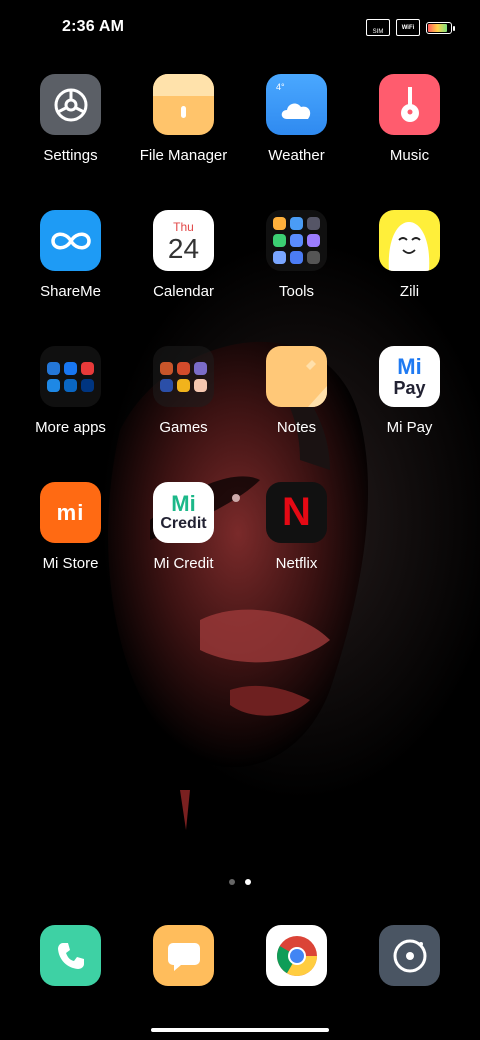 The width and height of the screenshot is (480, 1040). What do you see at coordinates (378, 32) in the screenshot?
I see `signal-text: SIM` at bounding box center [378, 32].